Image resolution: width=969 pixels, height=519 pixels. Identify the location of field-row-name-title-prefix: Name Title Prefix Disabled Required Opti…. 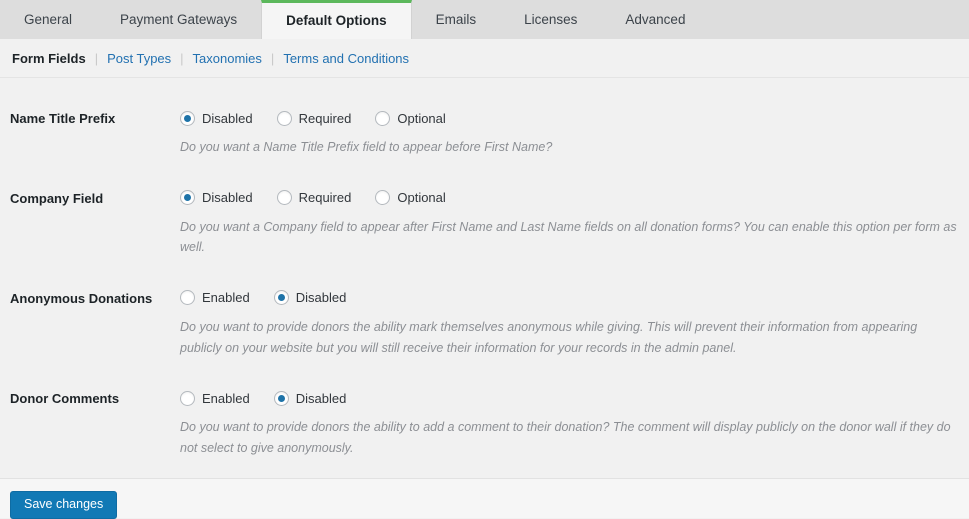
(484, 133).